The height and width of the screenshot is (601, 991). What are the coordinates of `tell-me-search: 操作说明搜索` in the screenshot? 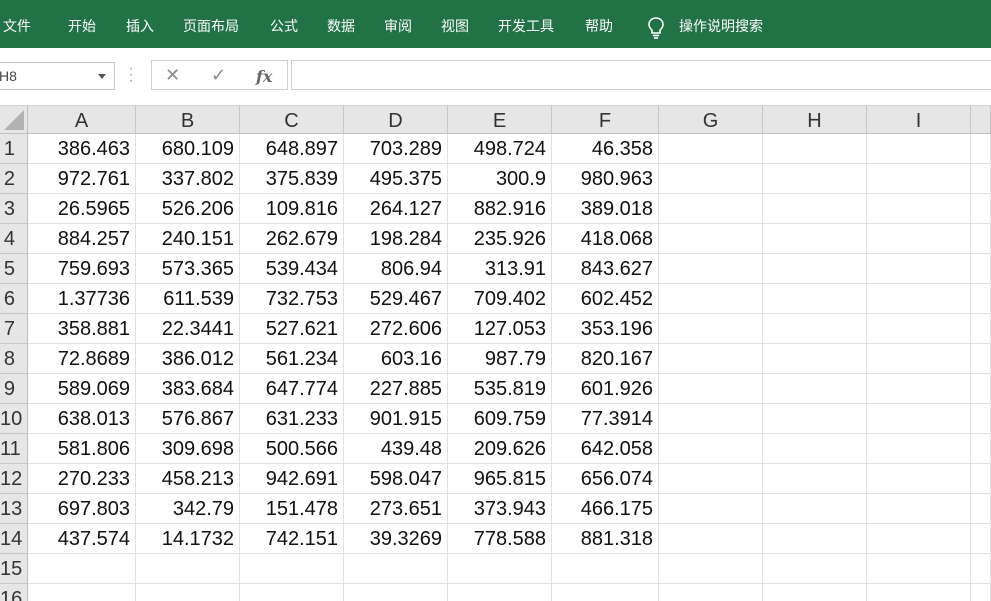 It's located at (721, 24).